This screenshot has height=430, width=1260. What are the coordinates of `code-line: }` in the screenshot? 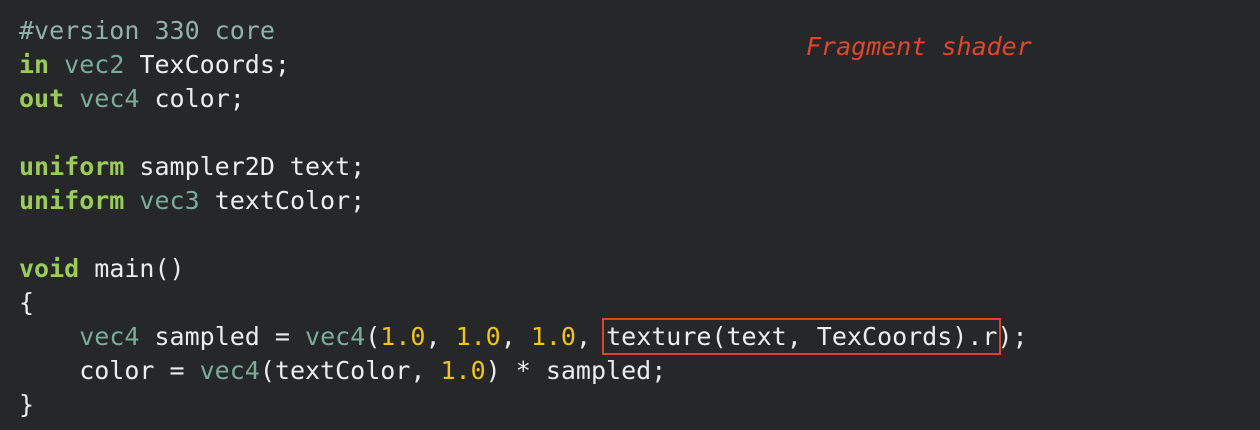 It's located at (523, 405).